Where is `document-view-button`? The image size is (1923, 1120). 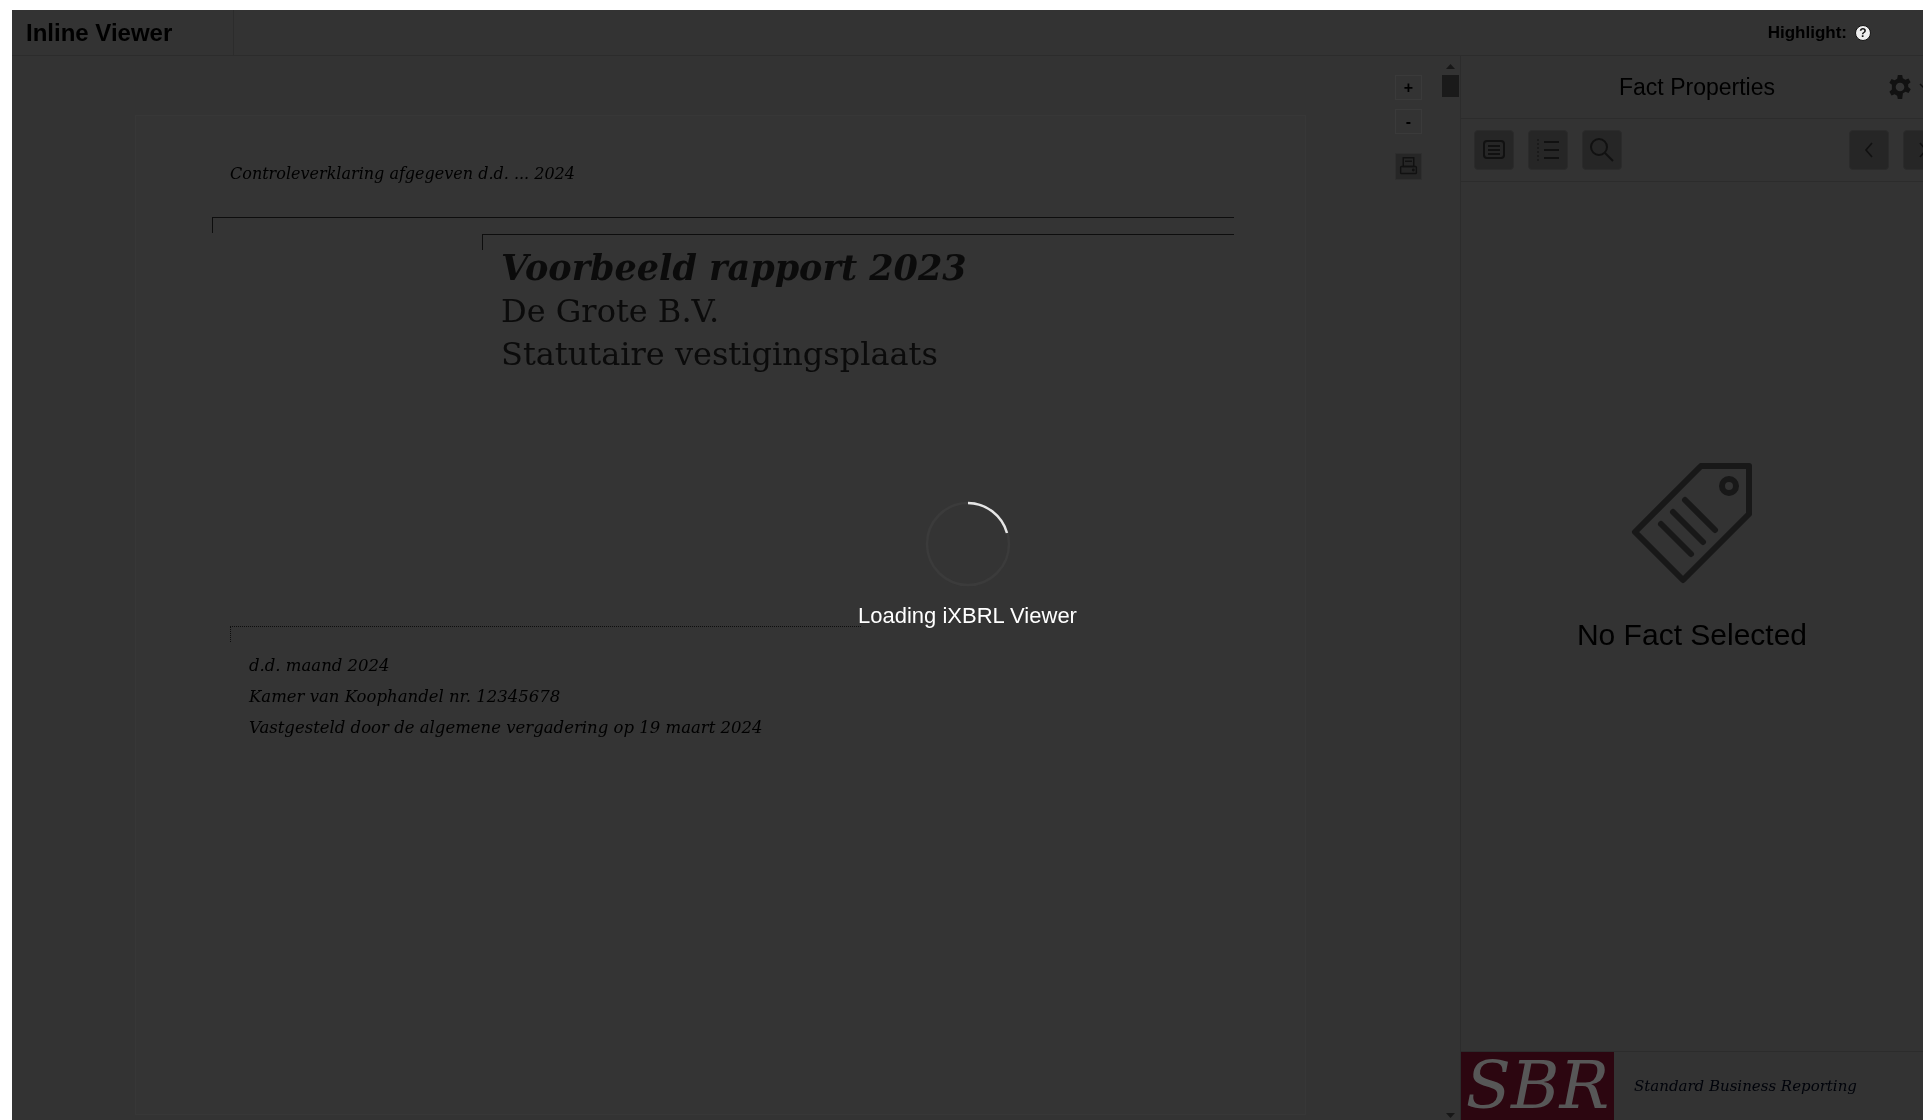 document-view-button is located at coordinates (1494, 150).